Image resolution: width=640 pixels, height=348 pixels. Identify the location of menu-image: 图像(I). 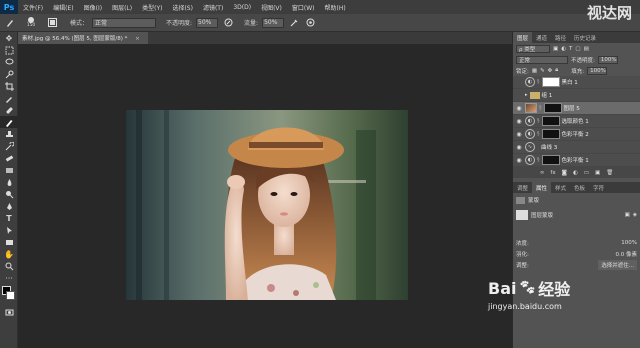
(93, 7).